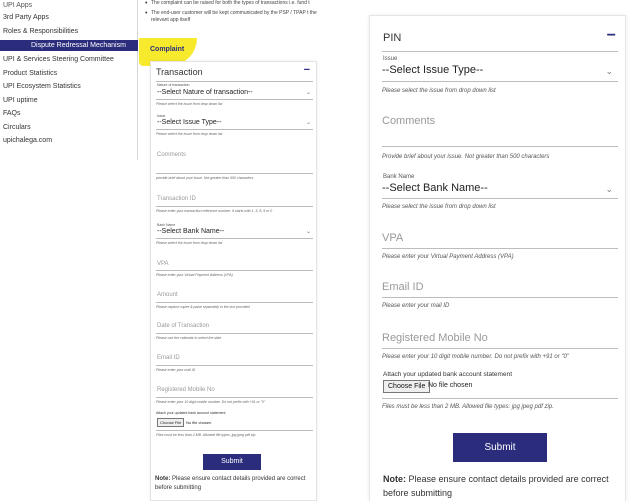 This screenshot has height=501, width=636. I want to click on amount-input: Amount, so click(167, 295).